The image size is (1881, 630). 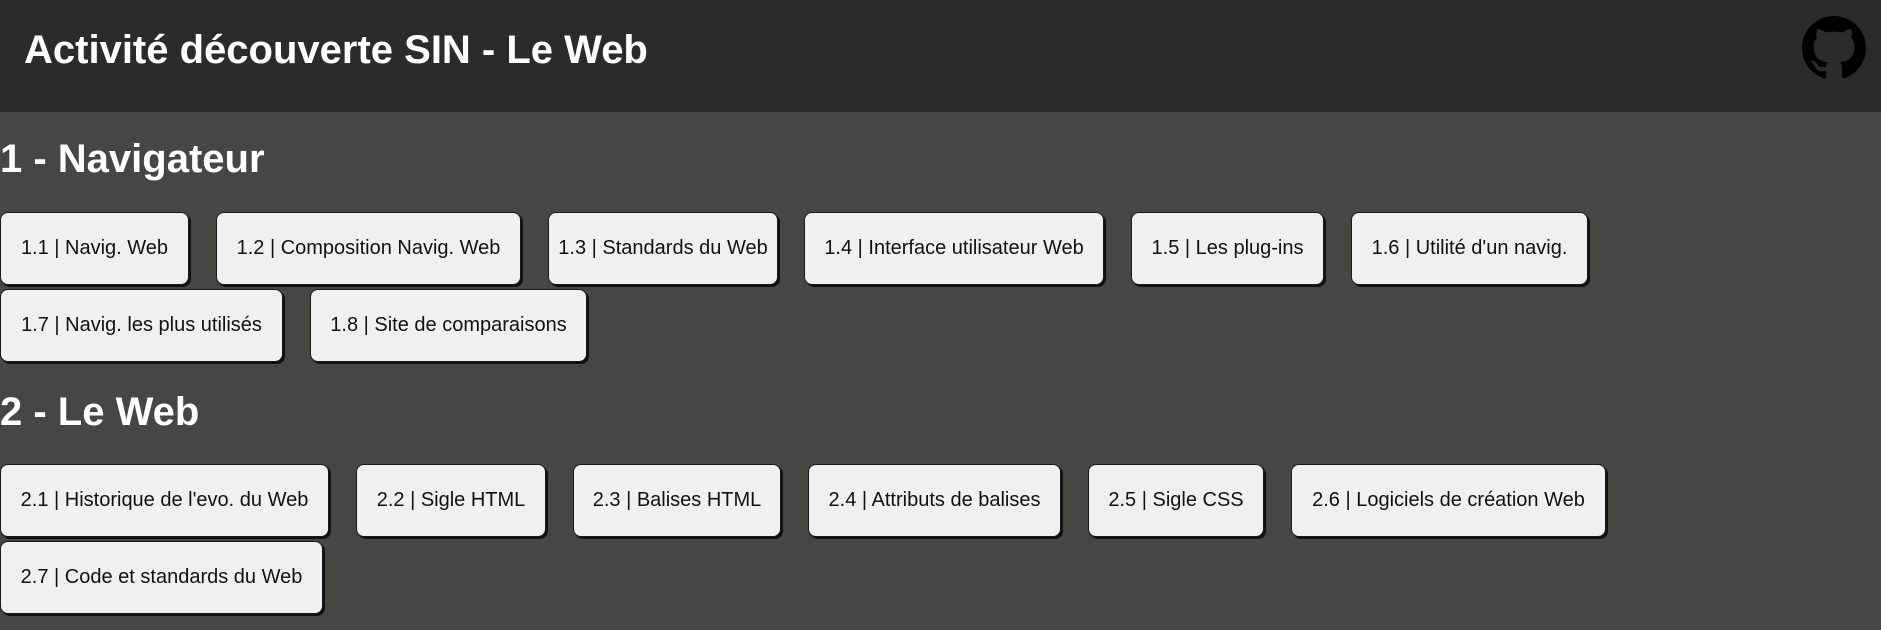 What do you see at coordinates (677, 500) in the screenshot?
I see `link-button-2-3: 2.3 | Balises HTML` at bounding box center [677, 500].